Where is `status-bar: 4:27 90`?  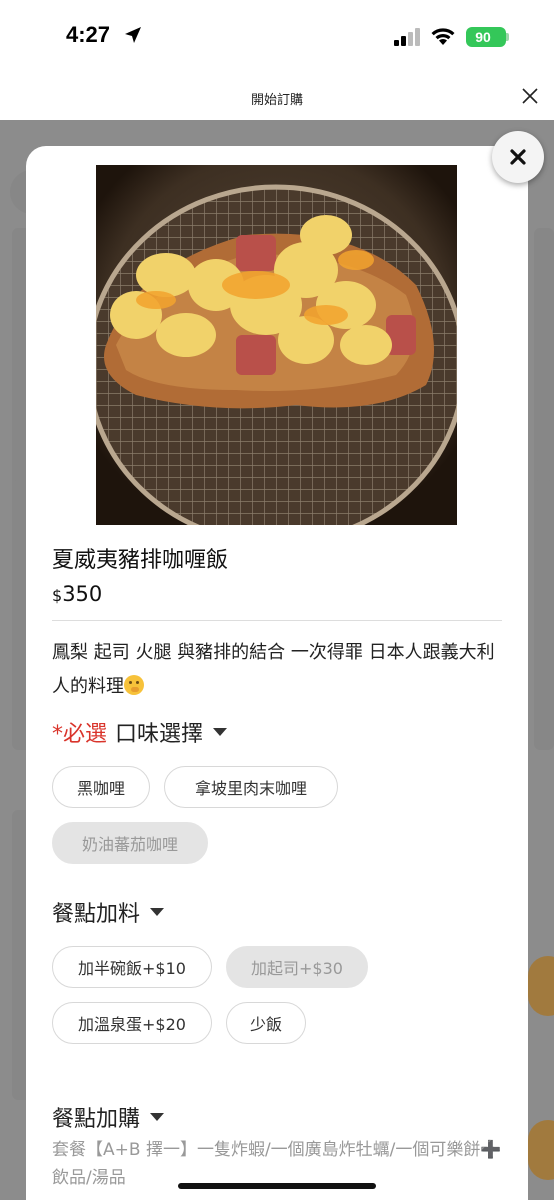
status-bar: 4:27 90 is located at coordinates (277, 37).